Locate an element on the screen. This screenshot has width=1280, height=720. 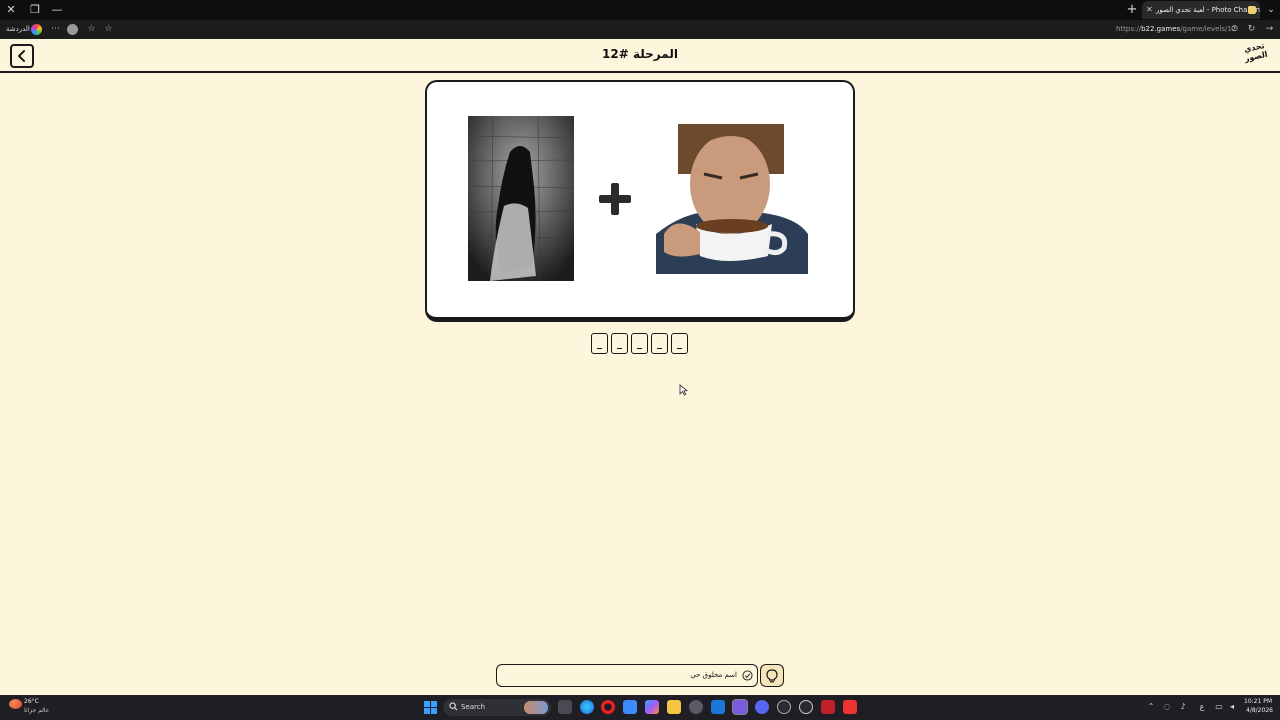
reload-icon: ↻ is located at coordinates (1251, 29).